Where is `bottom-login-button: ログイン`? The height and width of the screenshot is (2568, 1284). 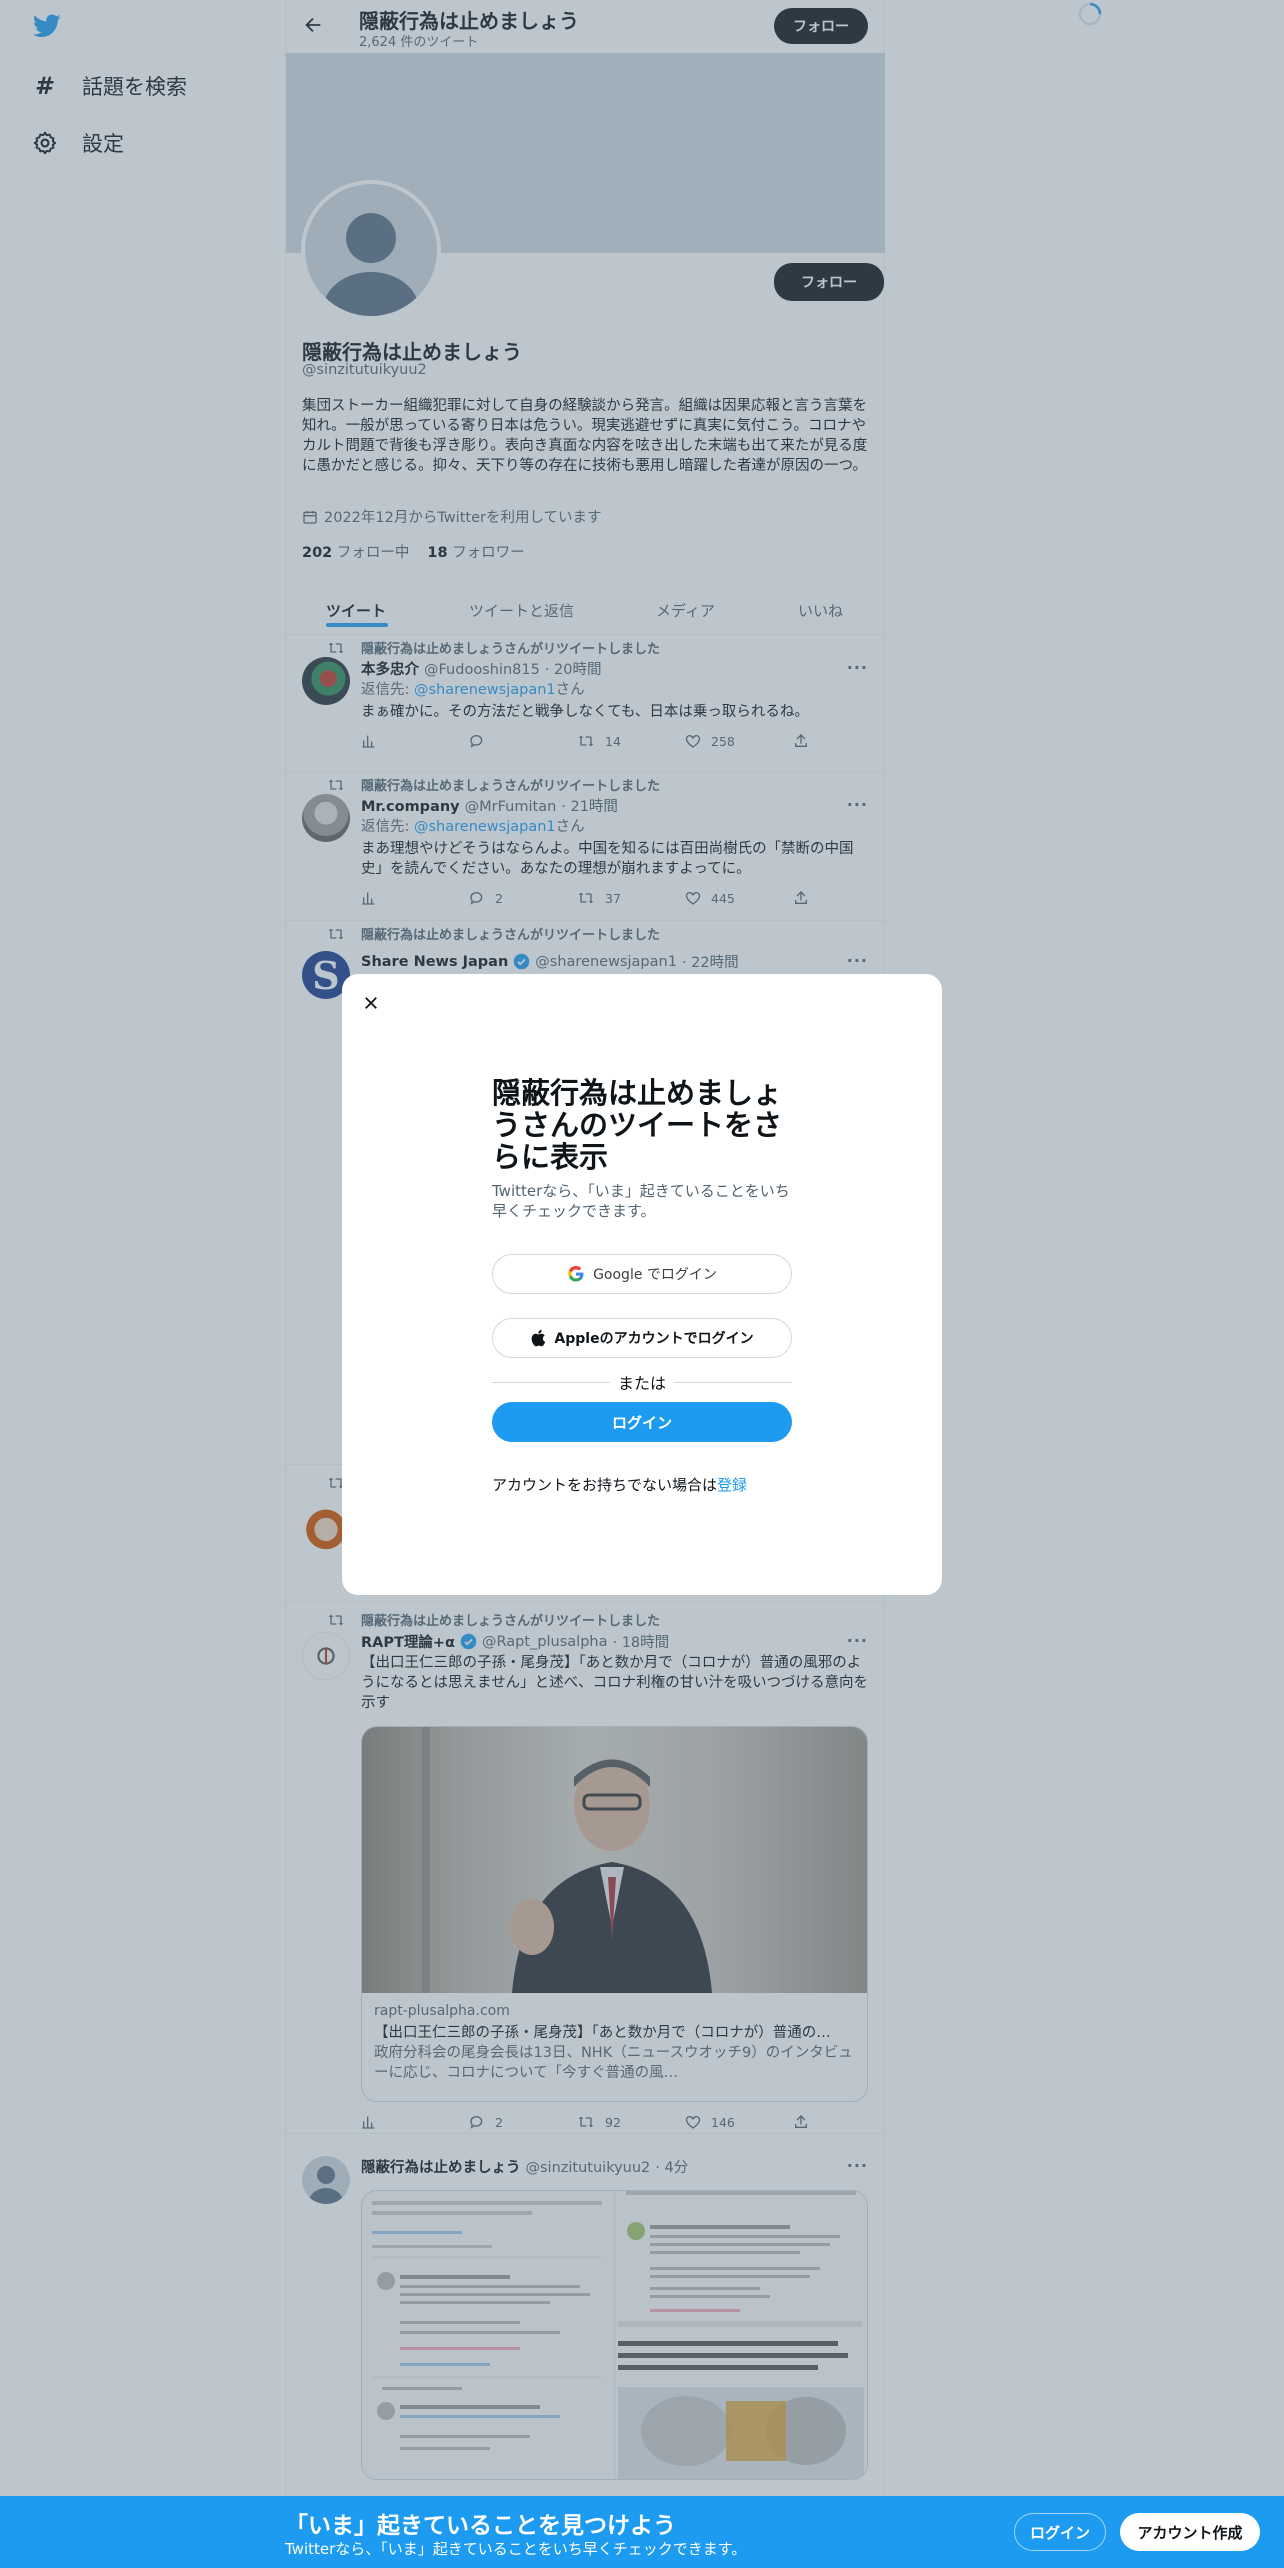
bottom-login-button: ログイン is located at coordinates (1060, 2532).